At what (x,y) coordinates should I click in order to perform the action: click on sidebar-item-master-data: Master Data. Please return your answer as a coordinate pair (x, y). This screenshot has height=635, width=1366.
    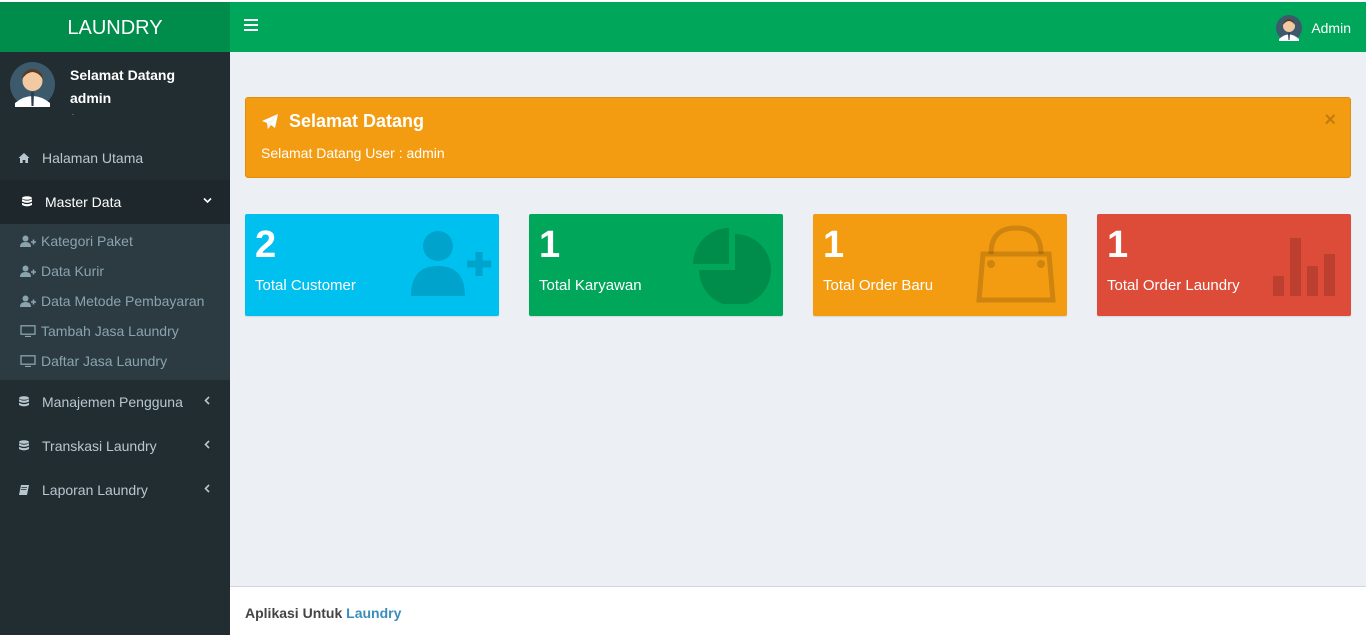
    Looking at the image, I should click on (115, 202).